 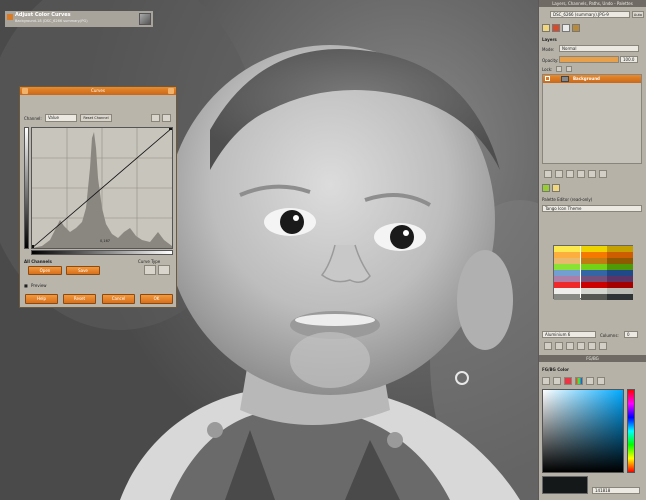 What do you see at coordinates (557, 381) in the screenshot?
I see `cmyk-selector-tab` at bounding box center [557, 381].